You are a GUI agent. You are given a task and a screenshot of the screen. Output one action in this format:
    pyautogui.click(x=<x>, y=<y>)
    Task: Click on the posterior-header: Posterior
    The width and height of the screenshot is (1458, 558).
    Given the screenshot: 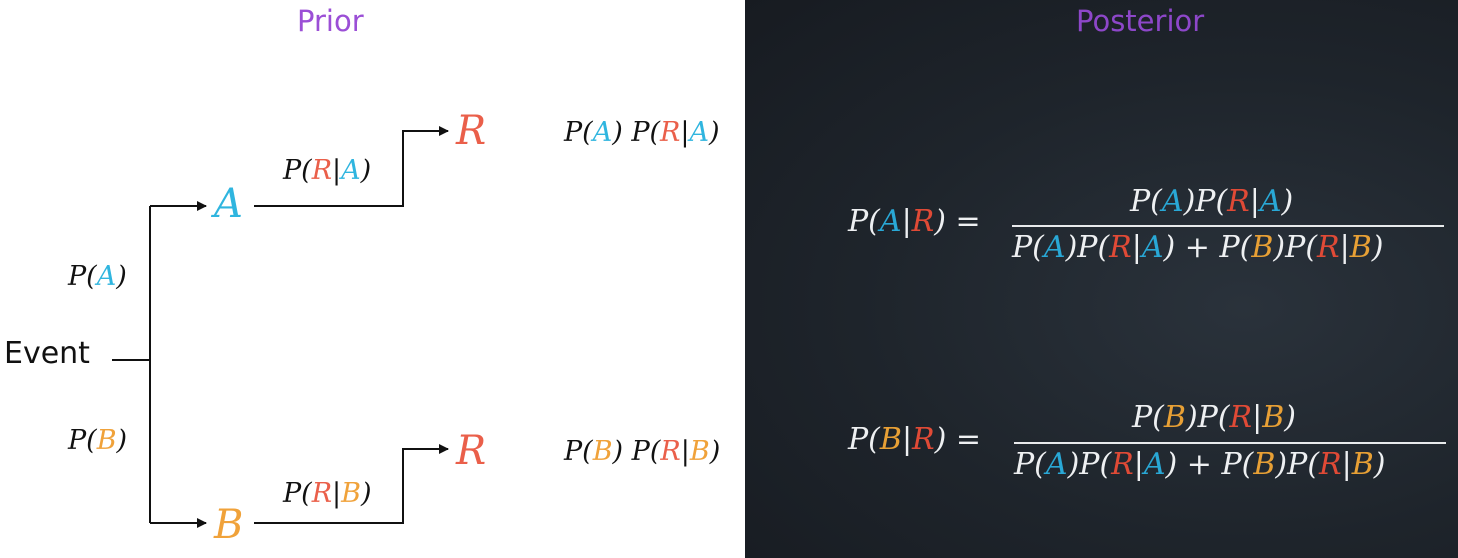 What is the action you would take?
    pyautogui.click(x=1140, y=21)
    